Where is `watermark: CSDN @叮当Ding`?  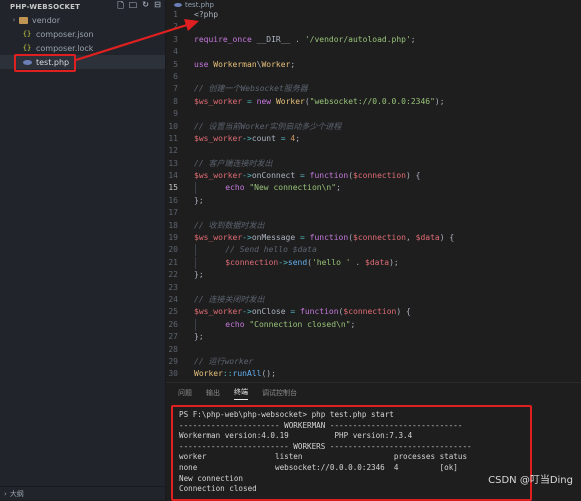
watermark: CSDN @叮当Ding is located at coordinates (530, 480).